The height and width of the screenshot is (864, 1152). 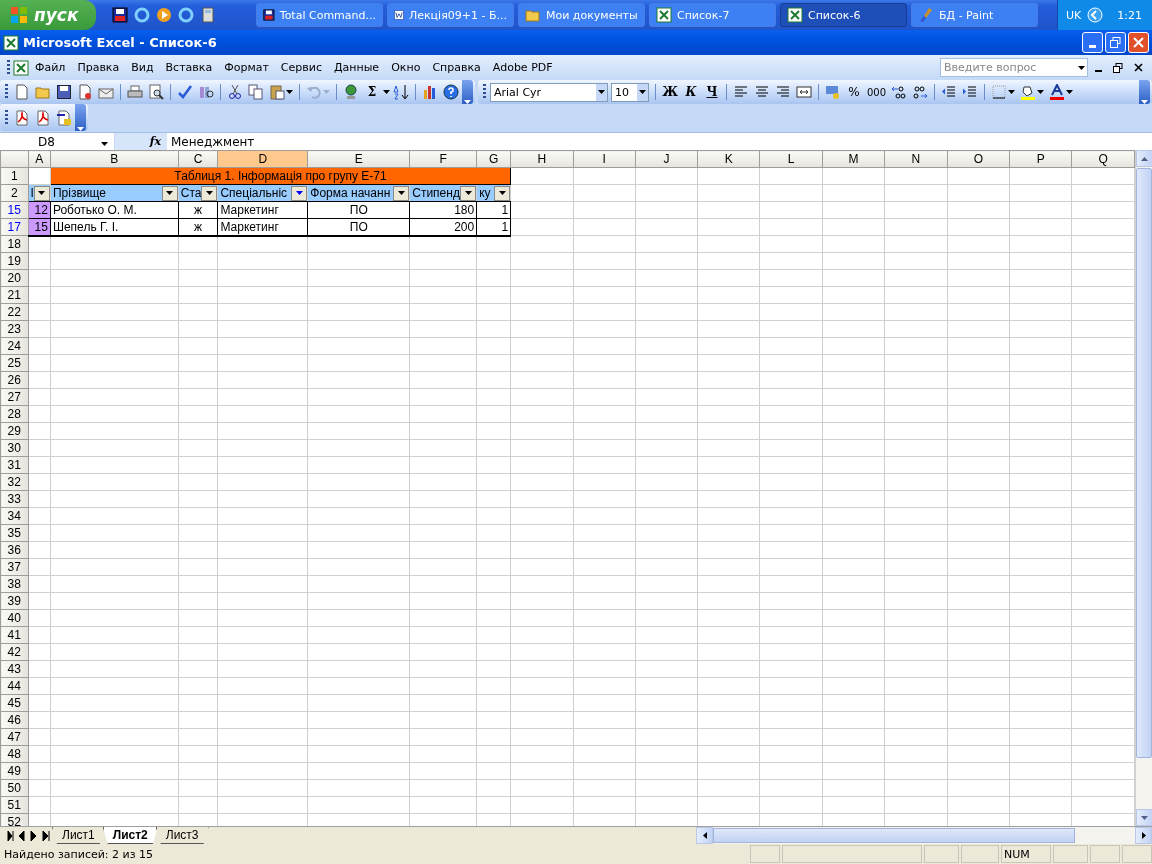 What do you see at coordinates (141, 141) in the screenshot?
I see `function-label: fx` at bounding box center [141, 141].